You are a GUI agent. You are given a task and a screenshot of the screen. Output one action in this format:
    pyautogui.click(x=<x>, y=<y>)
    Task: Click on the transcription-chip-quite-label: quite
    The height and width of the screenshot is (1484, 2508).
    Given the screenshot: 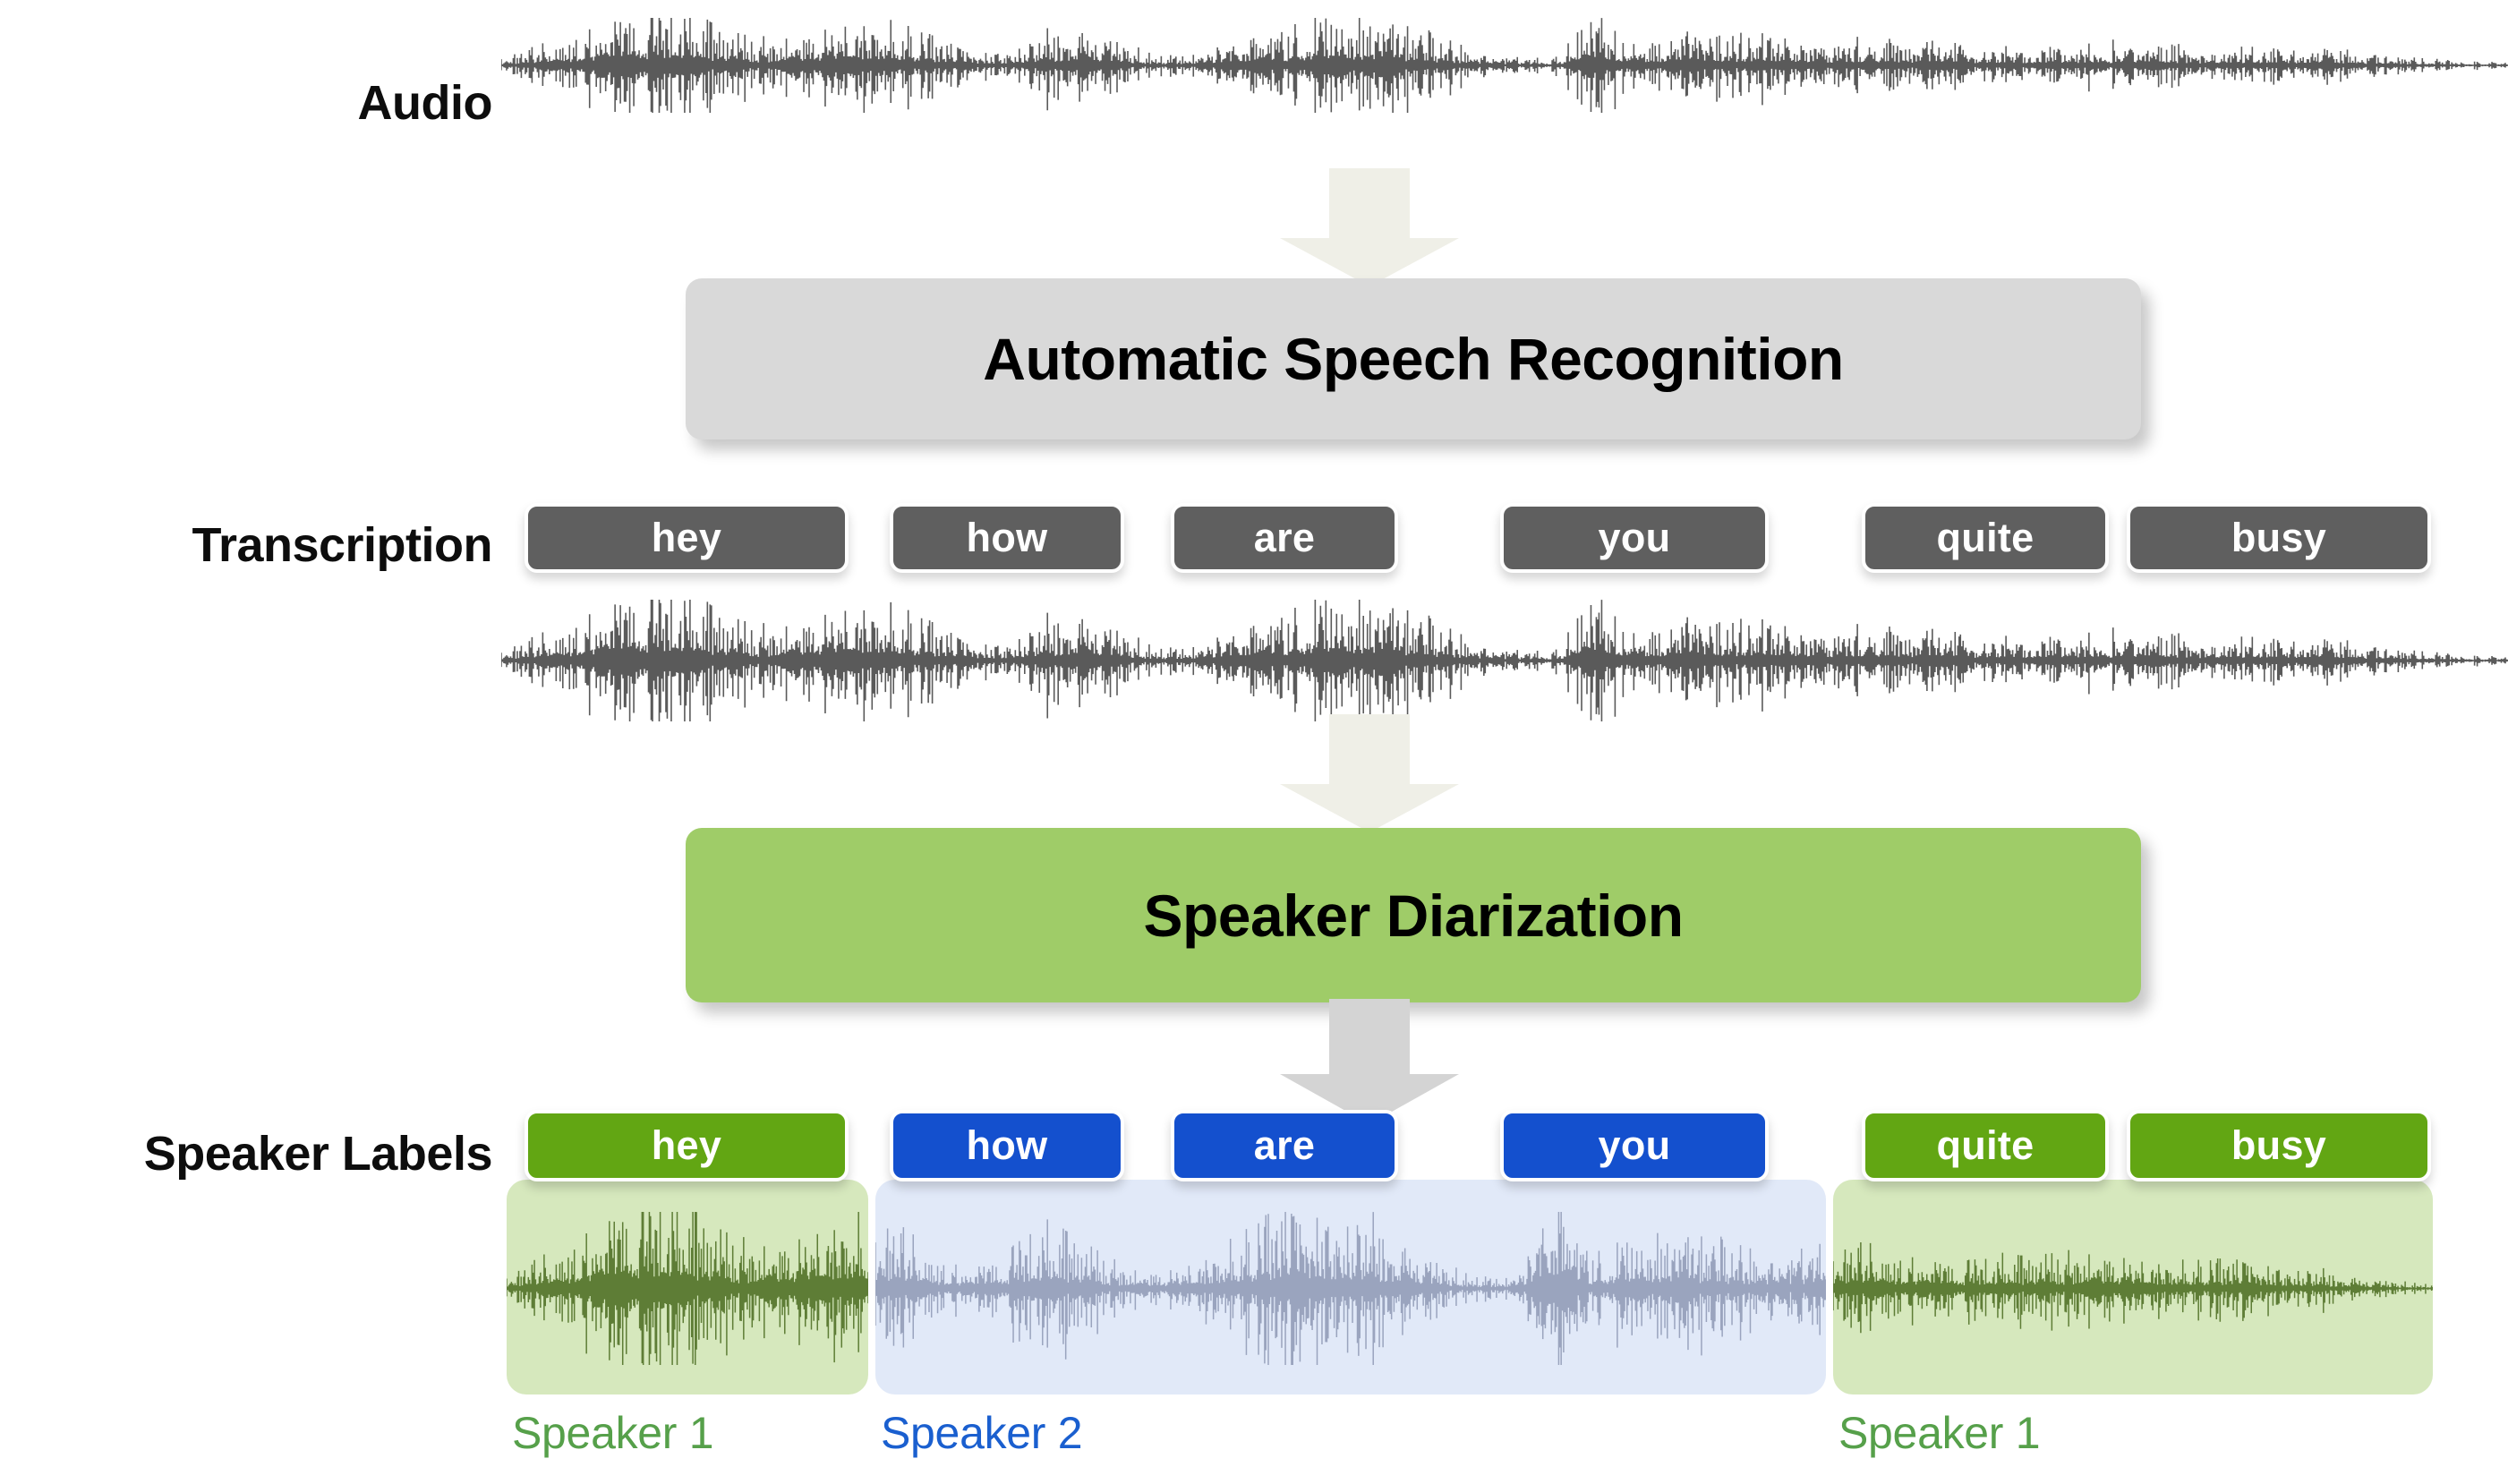 What is the action you would take?
    pyautogui.click(x=1985, y=537)
    